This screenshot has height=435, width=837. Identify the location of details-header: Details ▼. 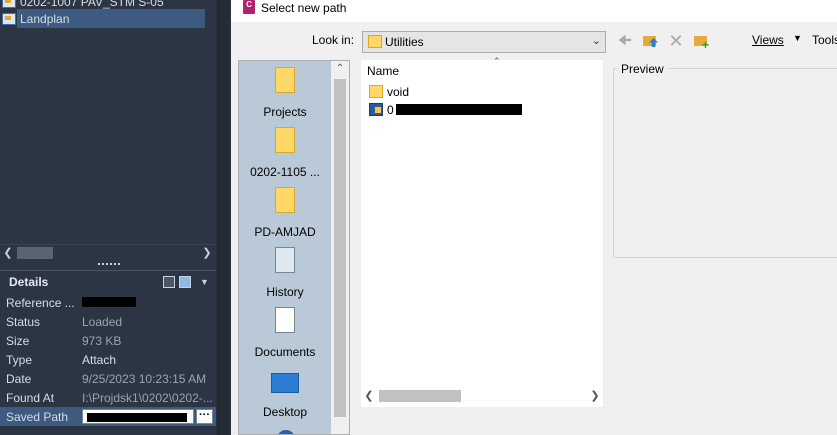
(108, 281).